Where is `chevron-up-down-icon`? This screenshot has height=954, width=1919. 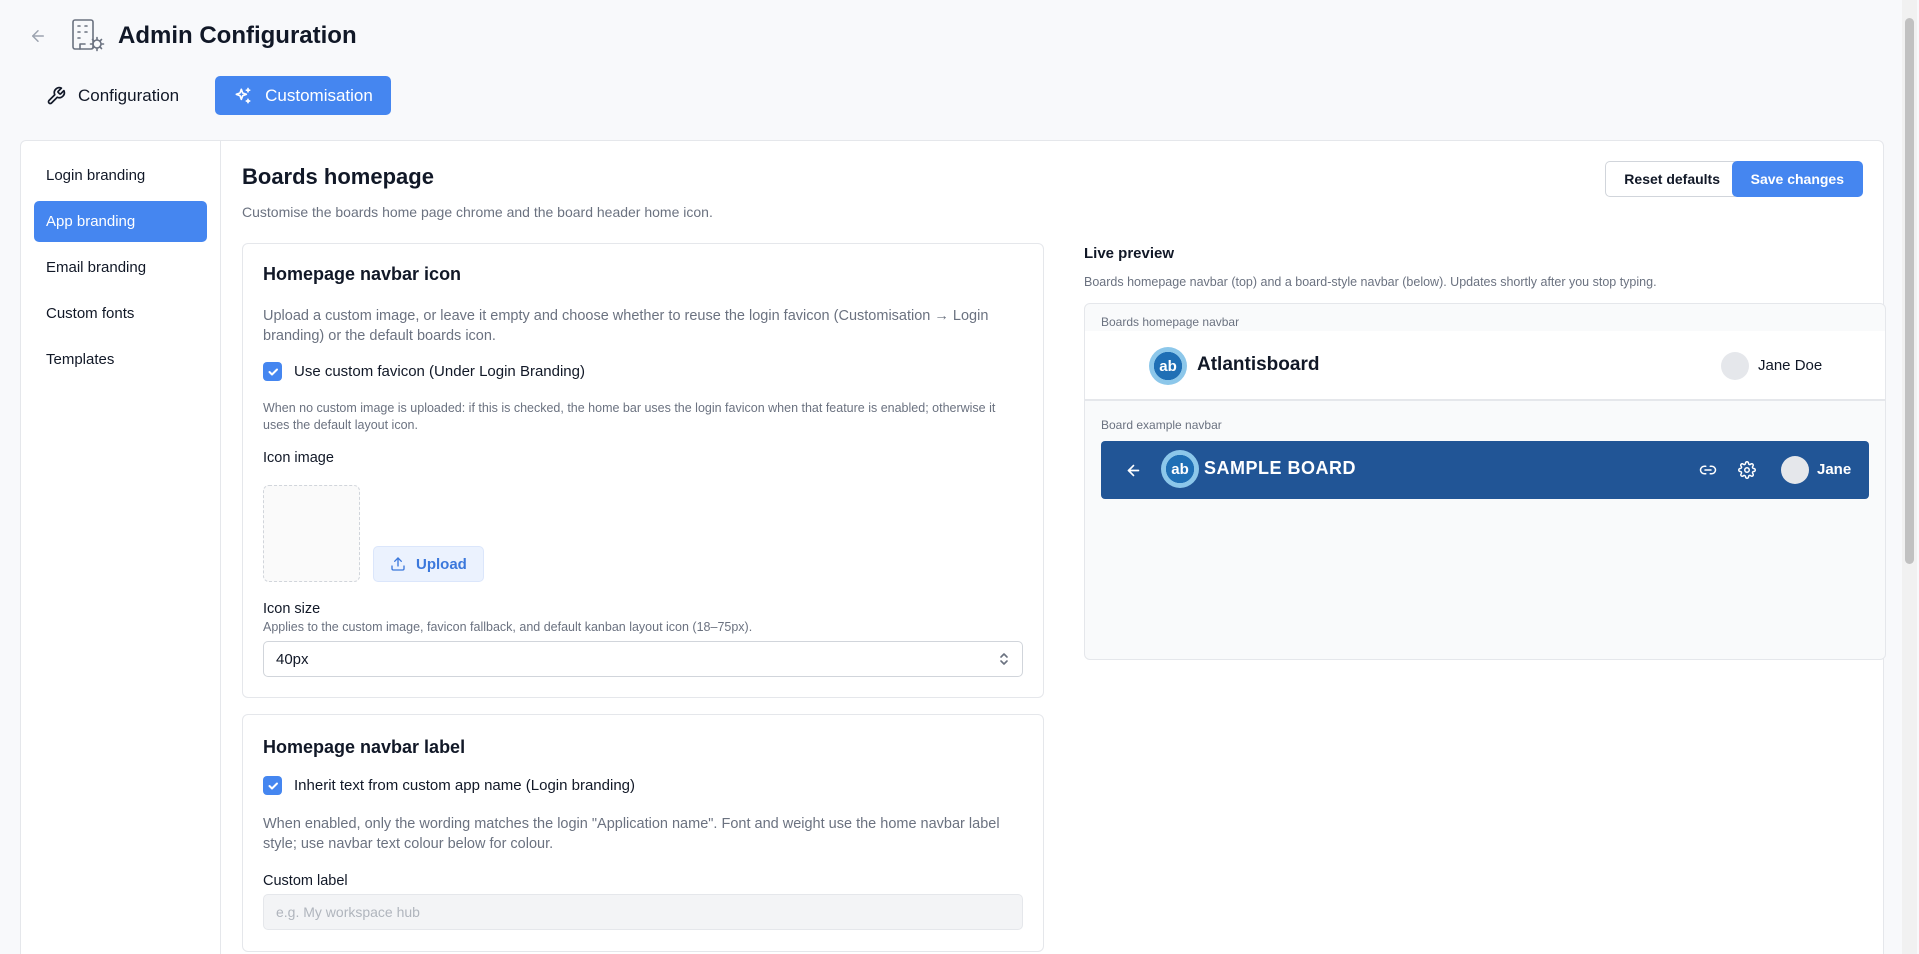 chevron-up-down-icon is located at coordinates (1004, 659).